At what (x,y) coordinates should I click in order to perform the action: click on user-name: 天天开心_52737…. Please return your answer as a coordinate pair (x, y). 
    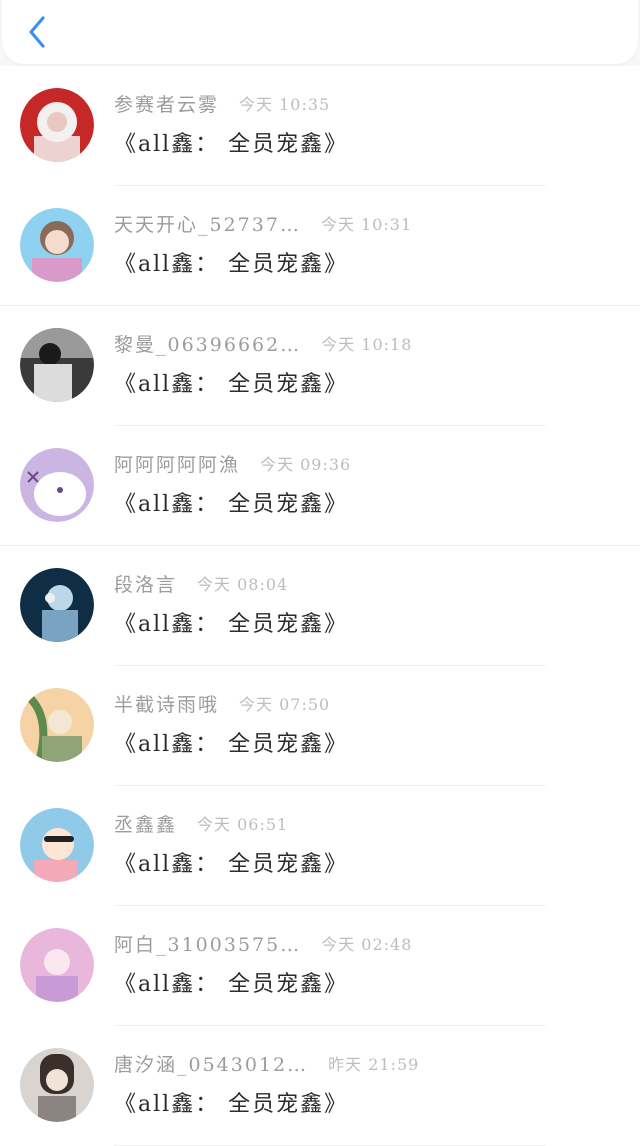
    Looking at the image, I should click on (207, 223).